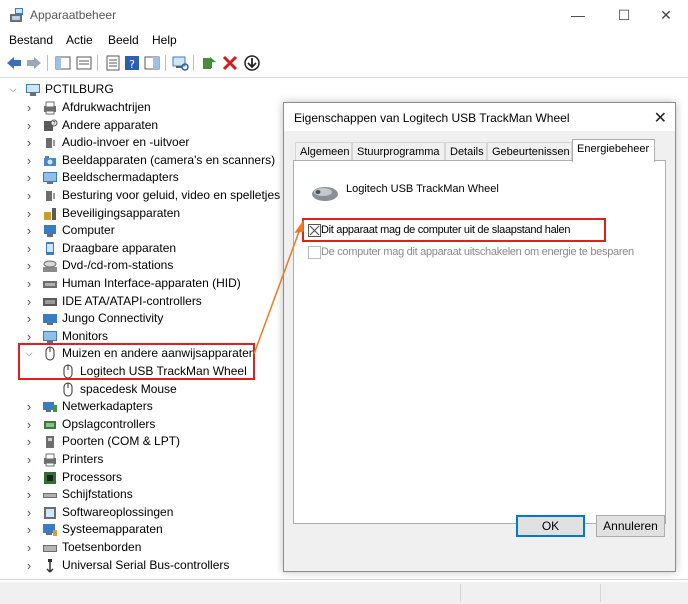  Describe the element at coordinates (50, 301) in the screenshot. I see `ide-controller-icon` at that location.